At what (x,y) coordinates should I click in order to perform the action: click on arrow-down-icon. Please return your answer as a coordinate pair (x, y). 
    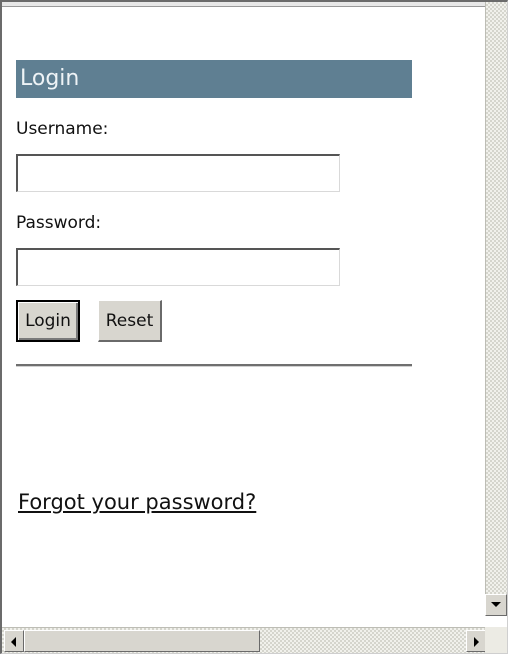
    Looking at the image, I should click on (496, 604).